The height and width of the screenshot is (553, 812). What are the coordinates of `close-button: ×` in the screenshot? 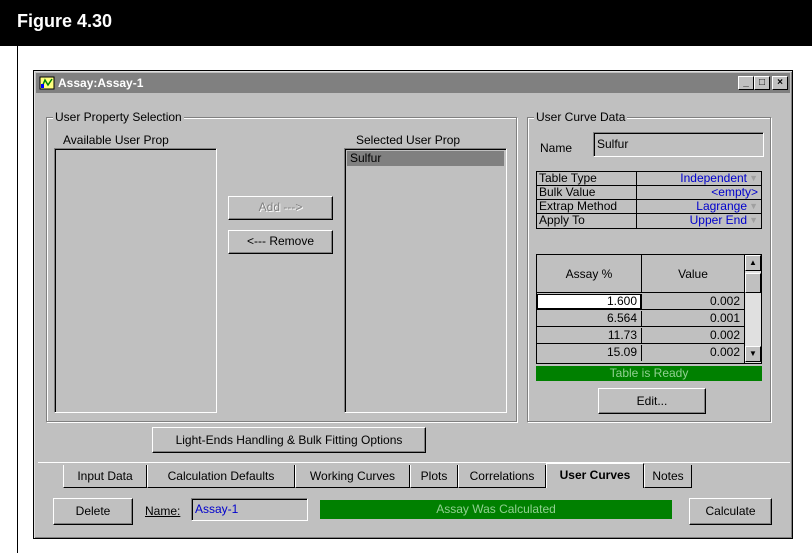 It's located at (780, 83).